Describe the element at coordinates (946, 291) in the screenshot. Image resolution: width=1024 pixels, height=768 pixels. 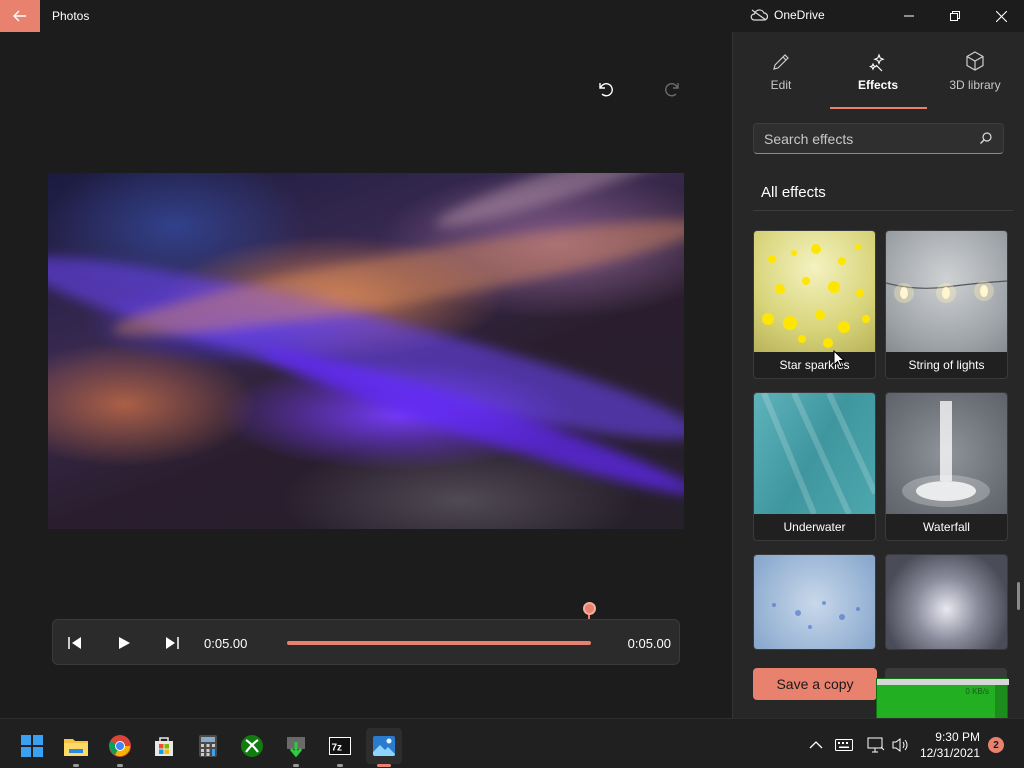
I see `string-of-lights-thumbnail` at that location.